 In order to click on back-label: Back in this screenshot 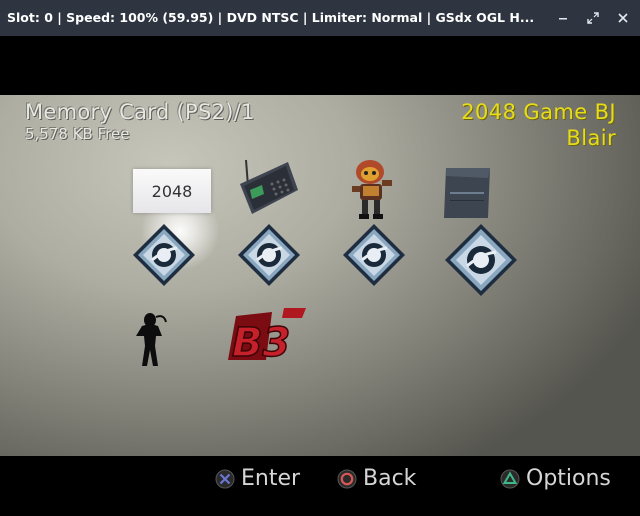, I will do `click(390, 478)`.